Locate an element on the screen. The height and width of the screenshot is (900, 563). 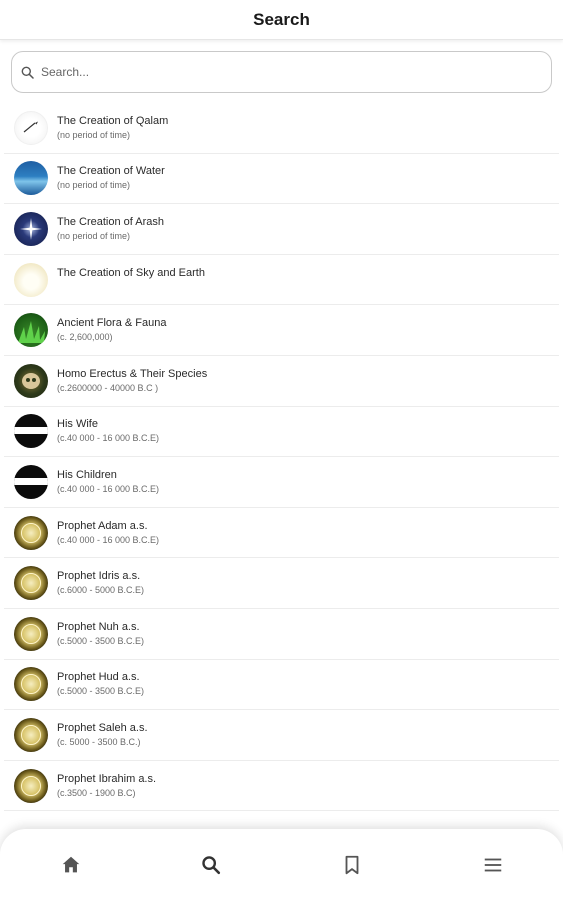
list-item-text: The Creation of Arash (no period of time) is located at coordinates (110, 229).